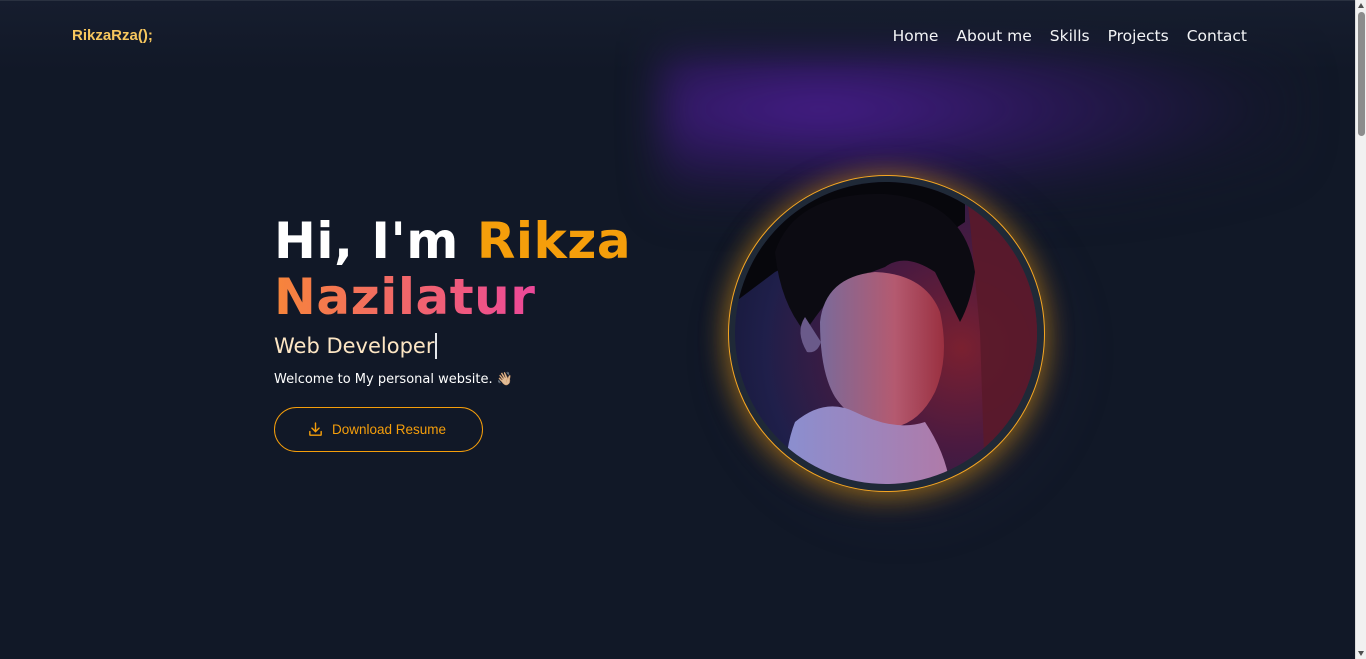  What do you see at coordinates (1361, 653) in the screenshot?
I see `scroll-down-arrow-icon` at bounding box center [1361, 653].